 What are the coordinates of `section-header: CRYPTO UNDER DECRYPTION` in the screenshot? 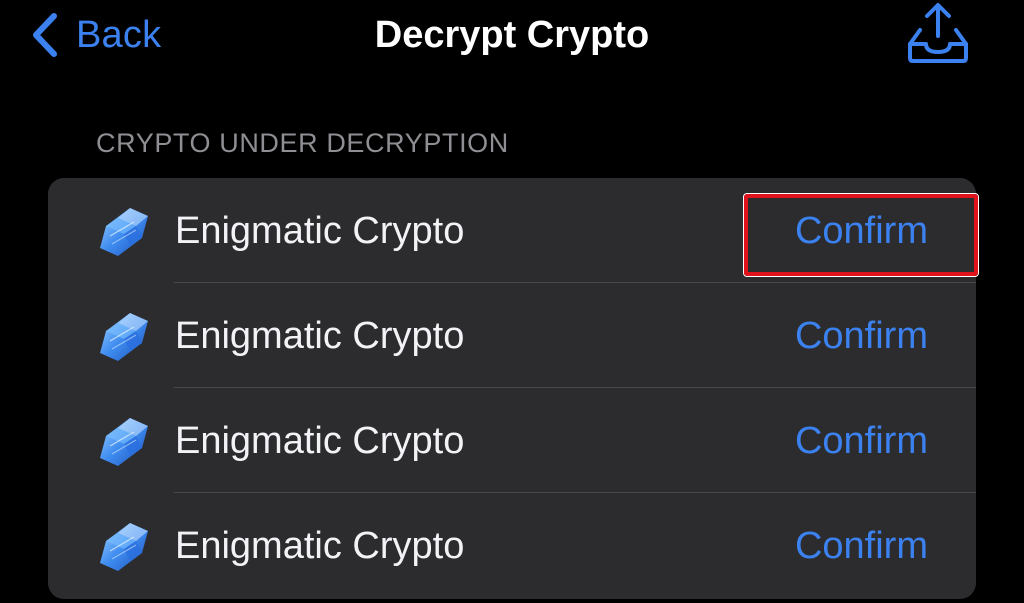 It's located at (302, 143).